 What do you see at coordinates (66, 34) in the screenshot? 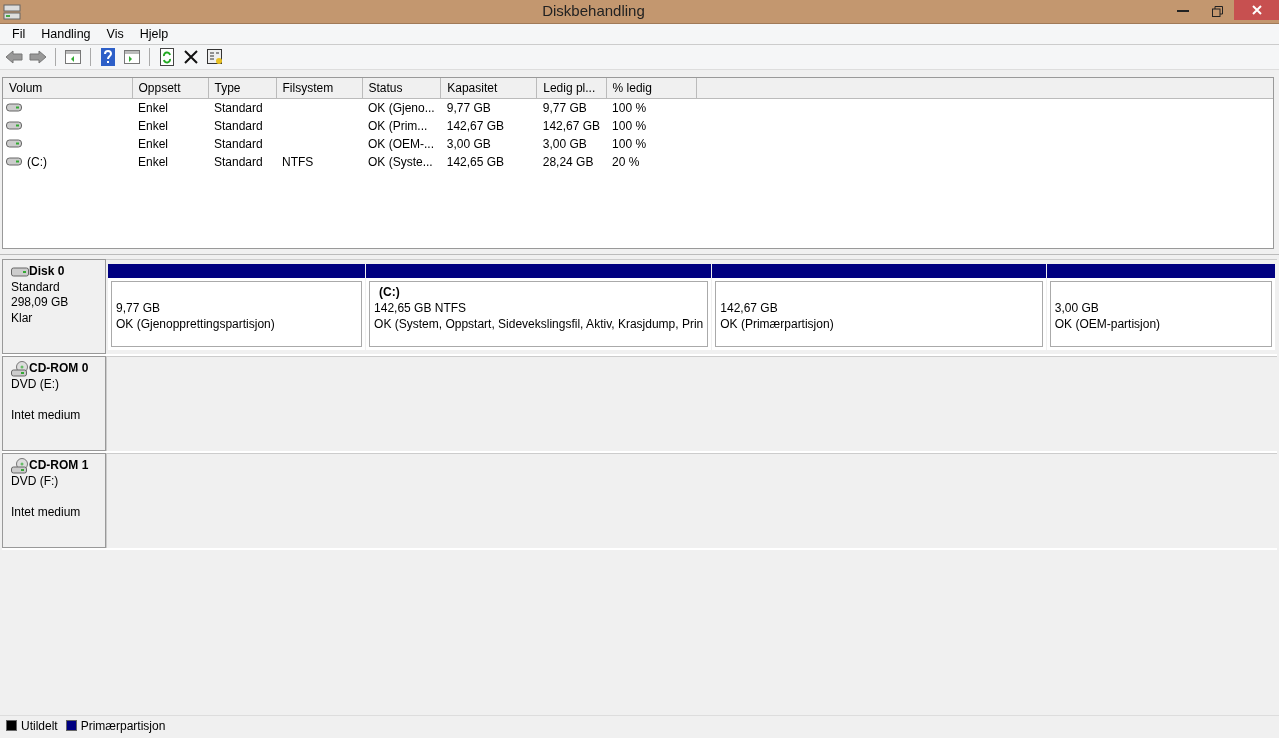
I see `menu-item: Handling` at bounding box center [66, 34].